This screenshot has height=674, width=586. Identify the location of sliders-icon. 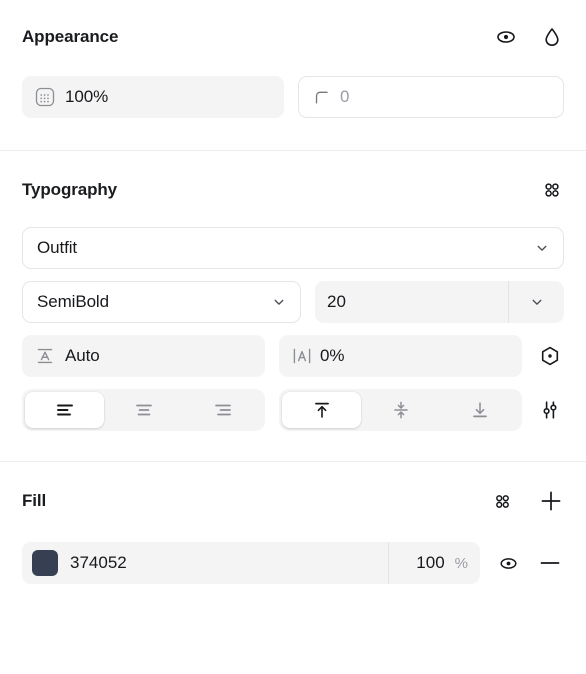
(550, 410).